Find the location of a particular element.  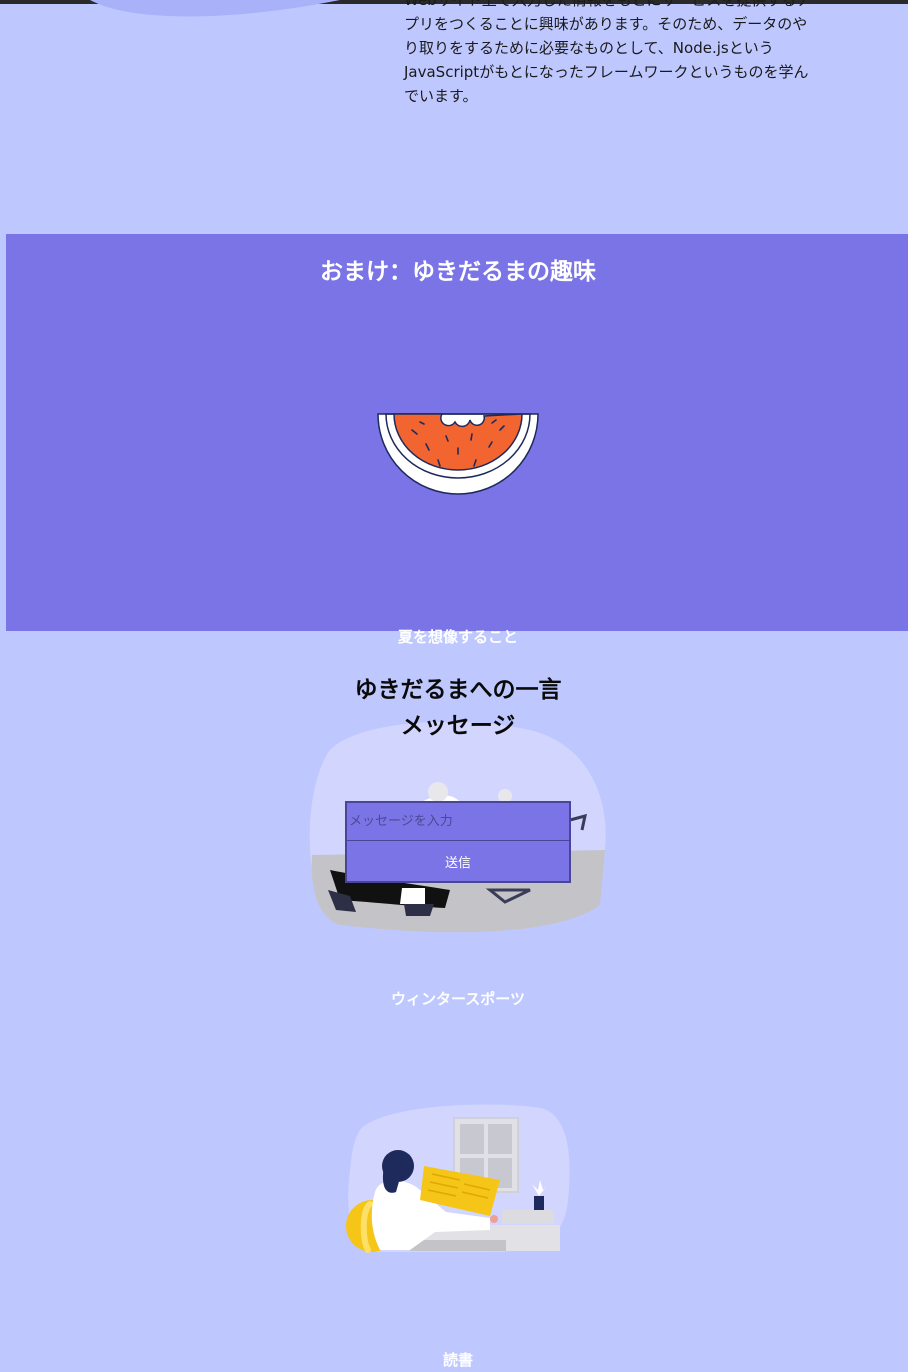

message-input is located at coordinates (458, 822).